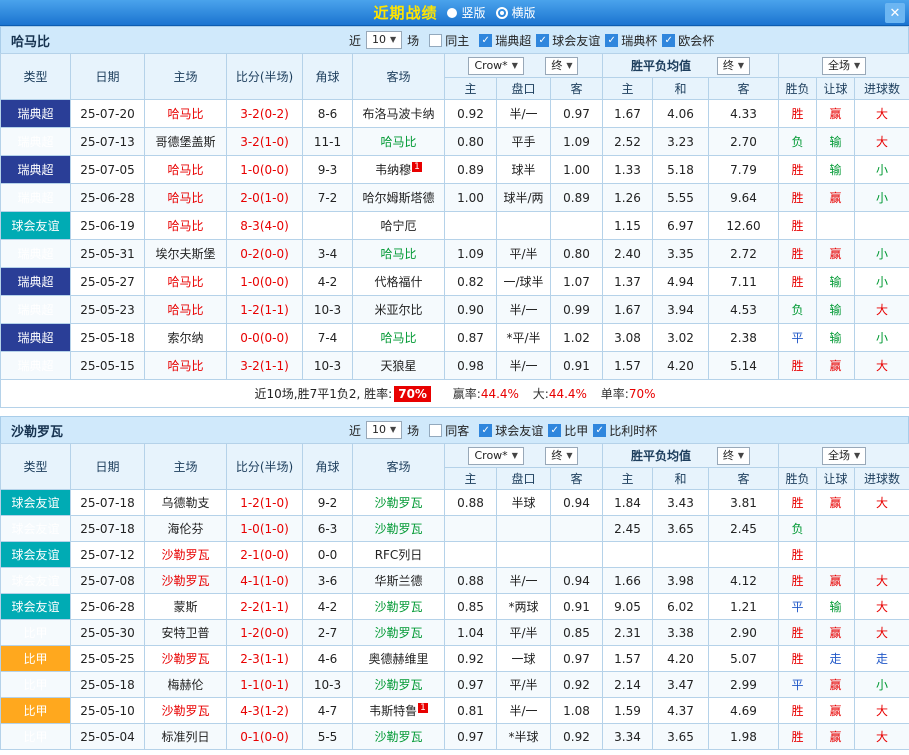  I want to click on league-filter-checkbox: 瑞典杯, so click(631, 40).